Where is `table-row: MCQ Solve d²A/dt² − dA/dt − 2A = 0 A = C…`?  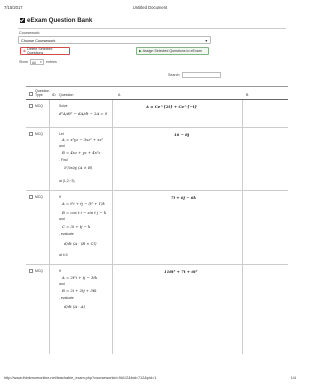 table-row: MCQ Solve d²A/dt² − dA/dt − 2A = 0 A = C… is located at coordinates (157, 114).